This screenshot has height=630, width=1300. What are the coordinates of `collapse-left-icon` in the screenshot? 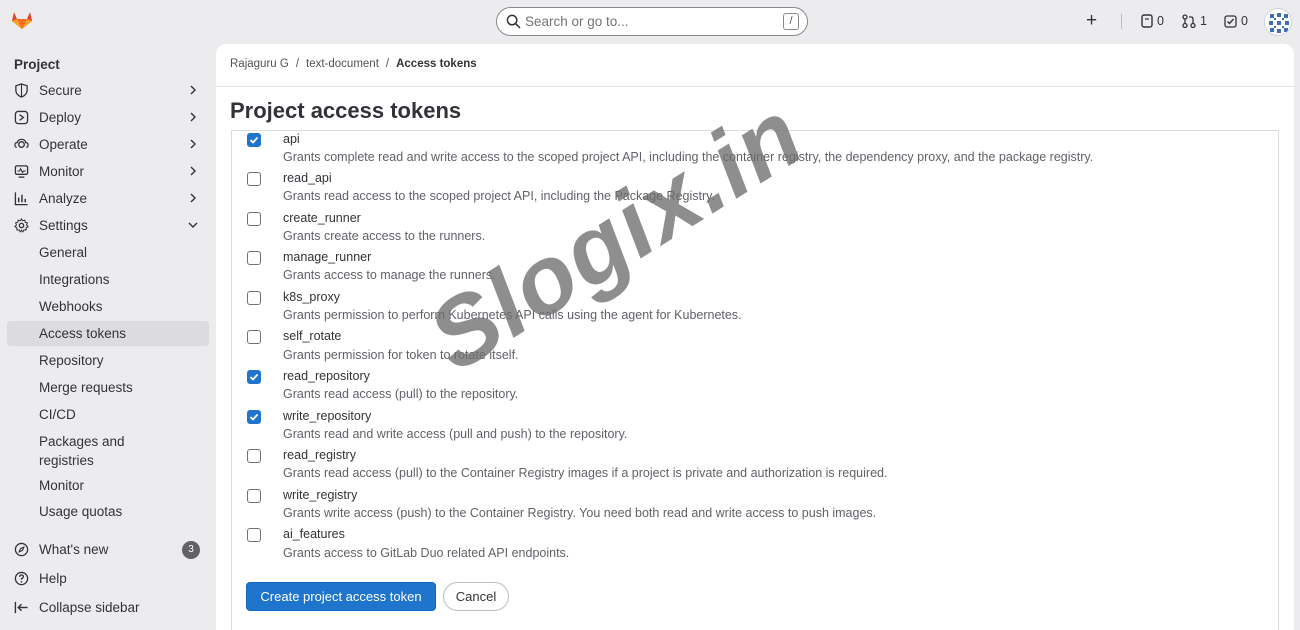 It's located at (21, 607).